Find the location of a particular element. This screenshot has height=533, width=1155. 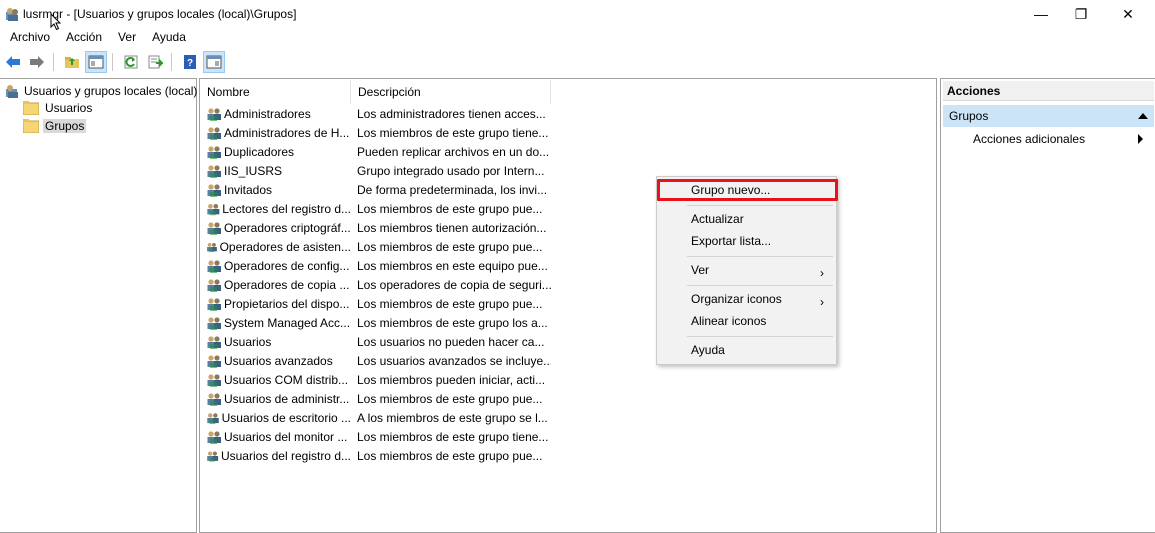

actions-header: Acciones is located at coordinates (1048, 91).